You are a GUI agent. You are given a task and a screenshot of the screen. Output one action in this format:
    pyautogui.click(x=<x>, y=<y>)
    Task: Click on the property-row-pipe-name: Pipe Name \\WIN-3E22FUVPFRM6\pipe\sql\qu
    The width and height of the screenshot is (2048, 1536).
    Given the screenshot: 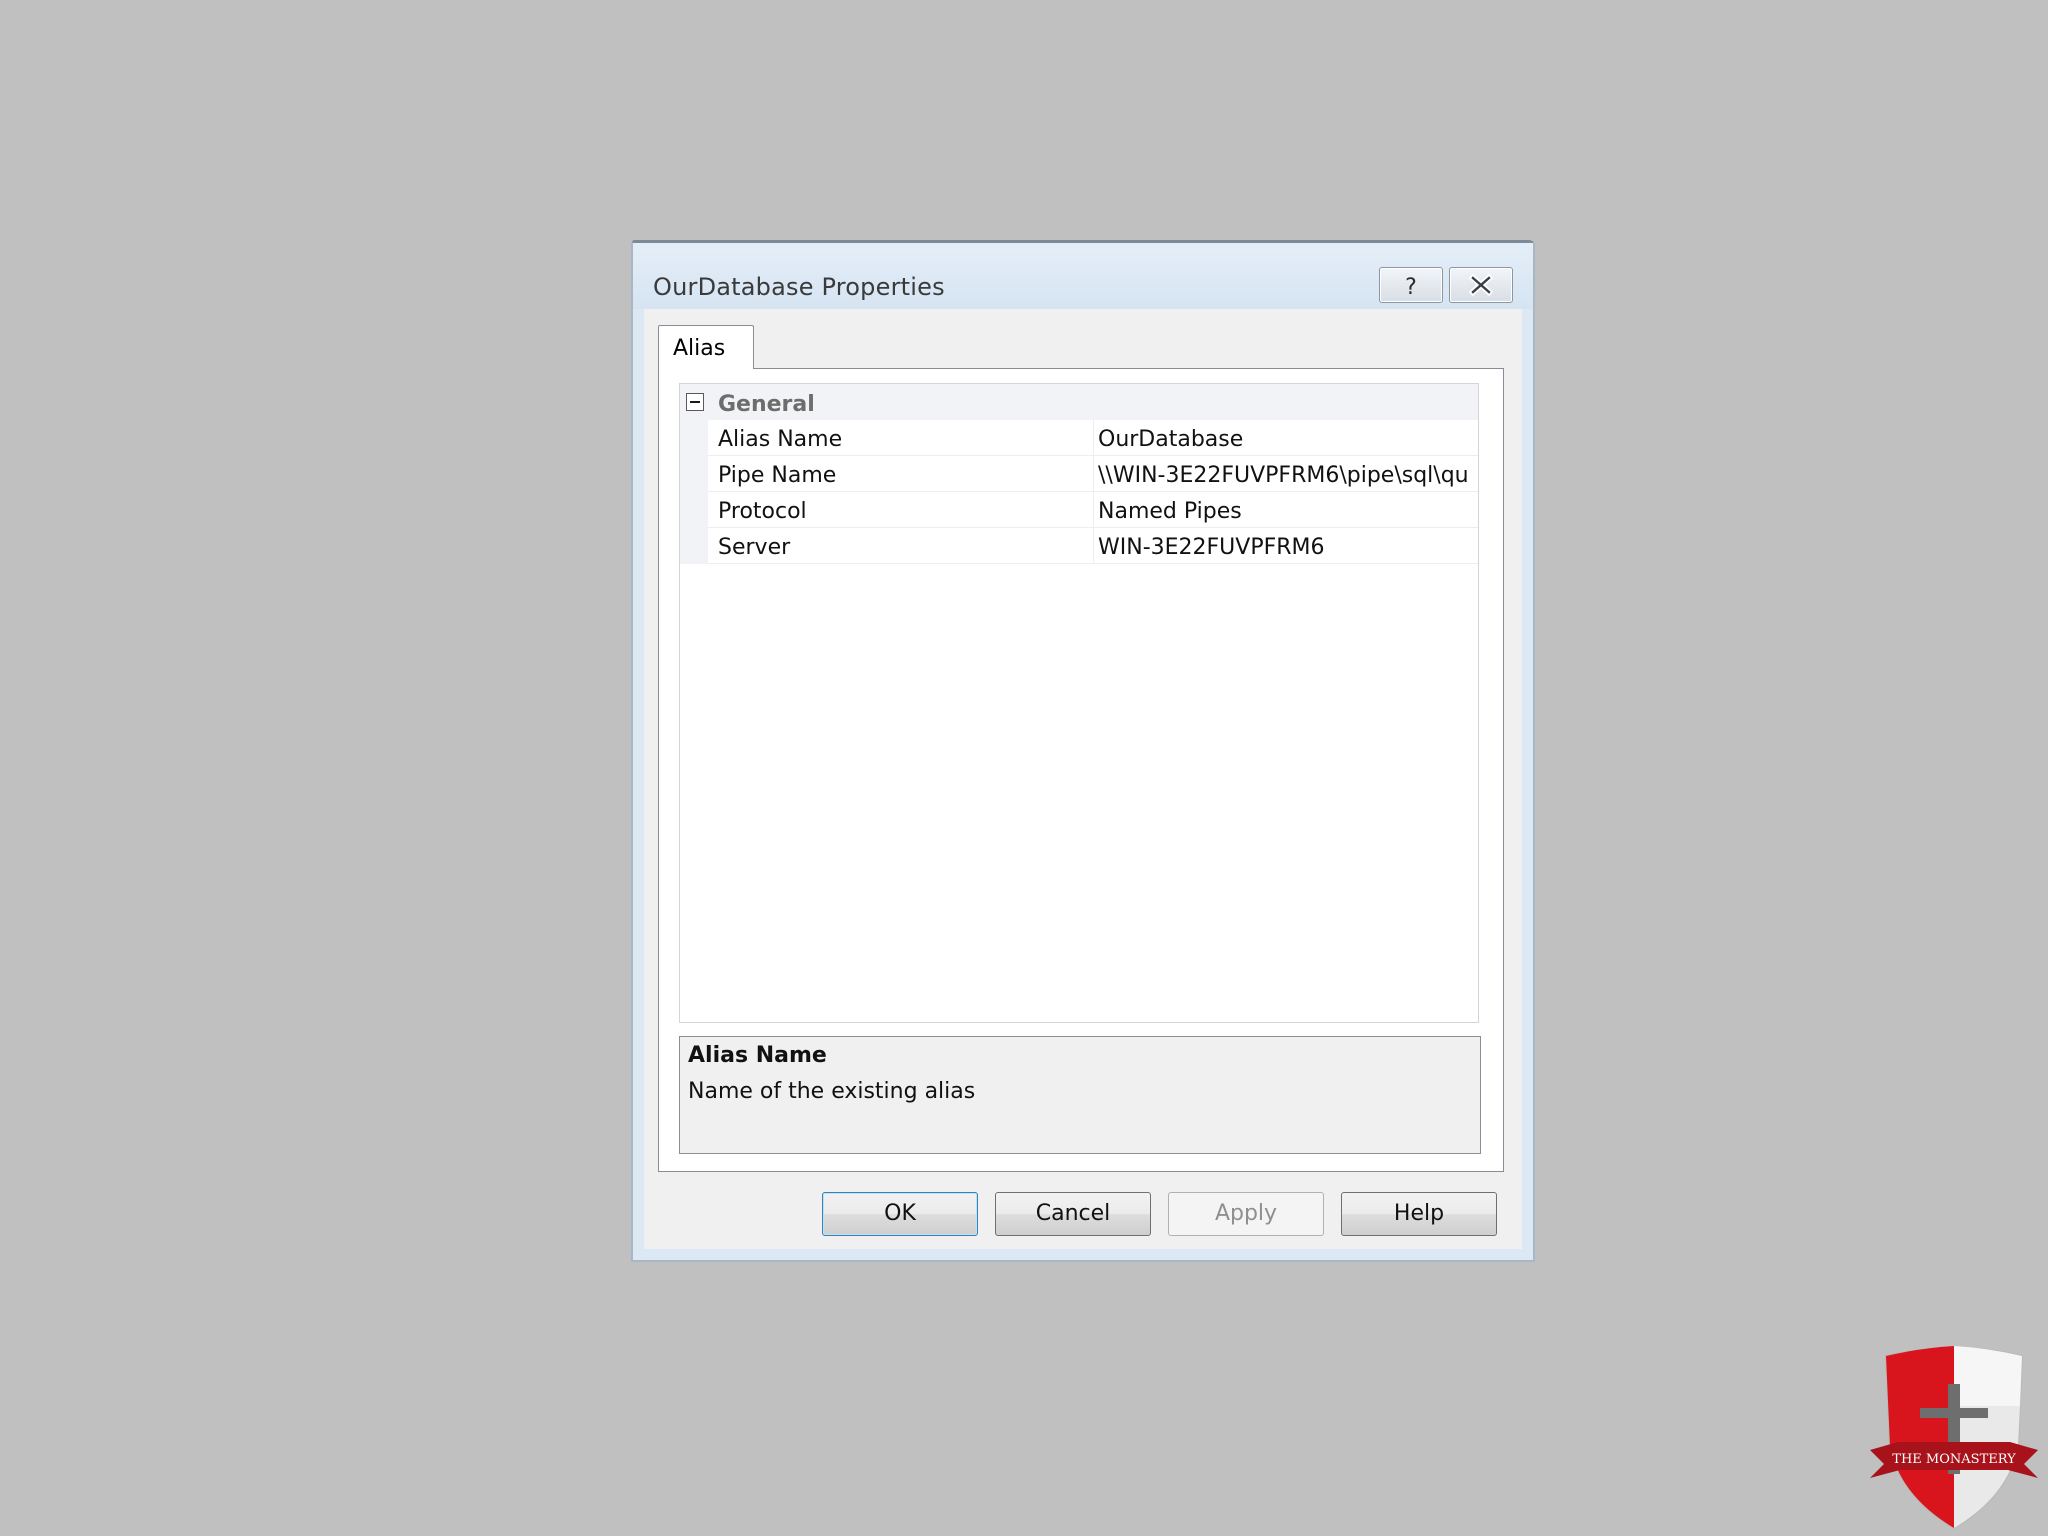 What is the action you would take?
    pyautogui.click(x=1093, y=474)
    